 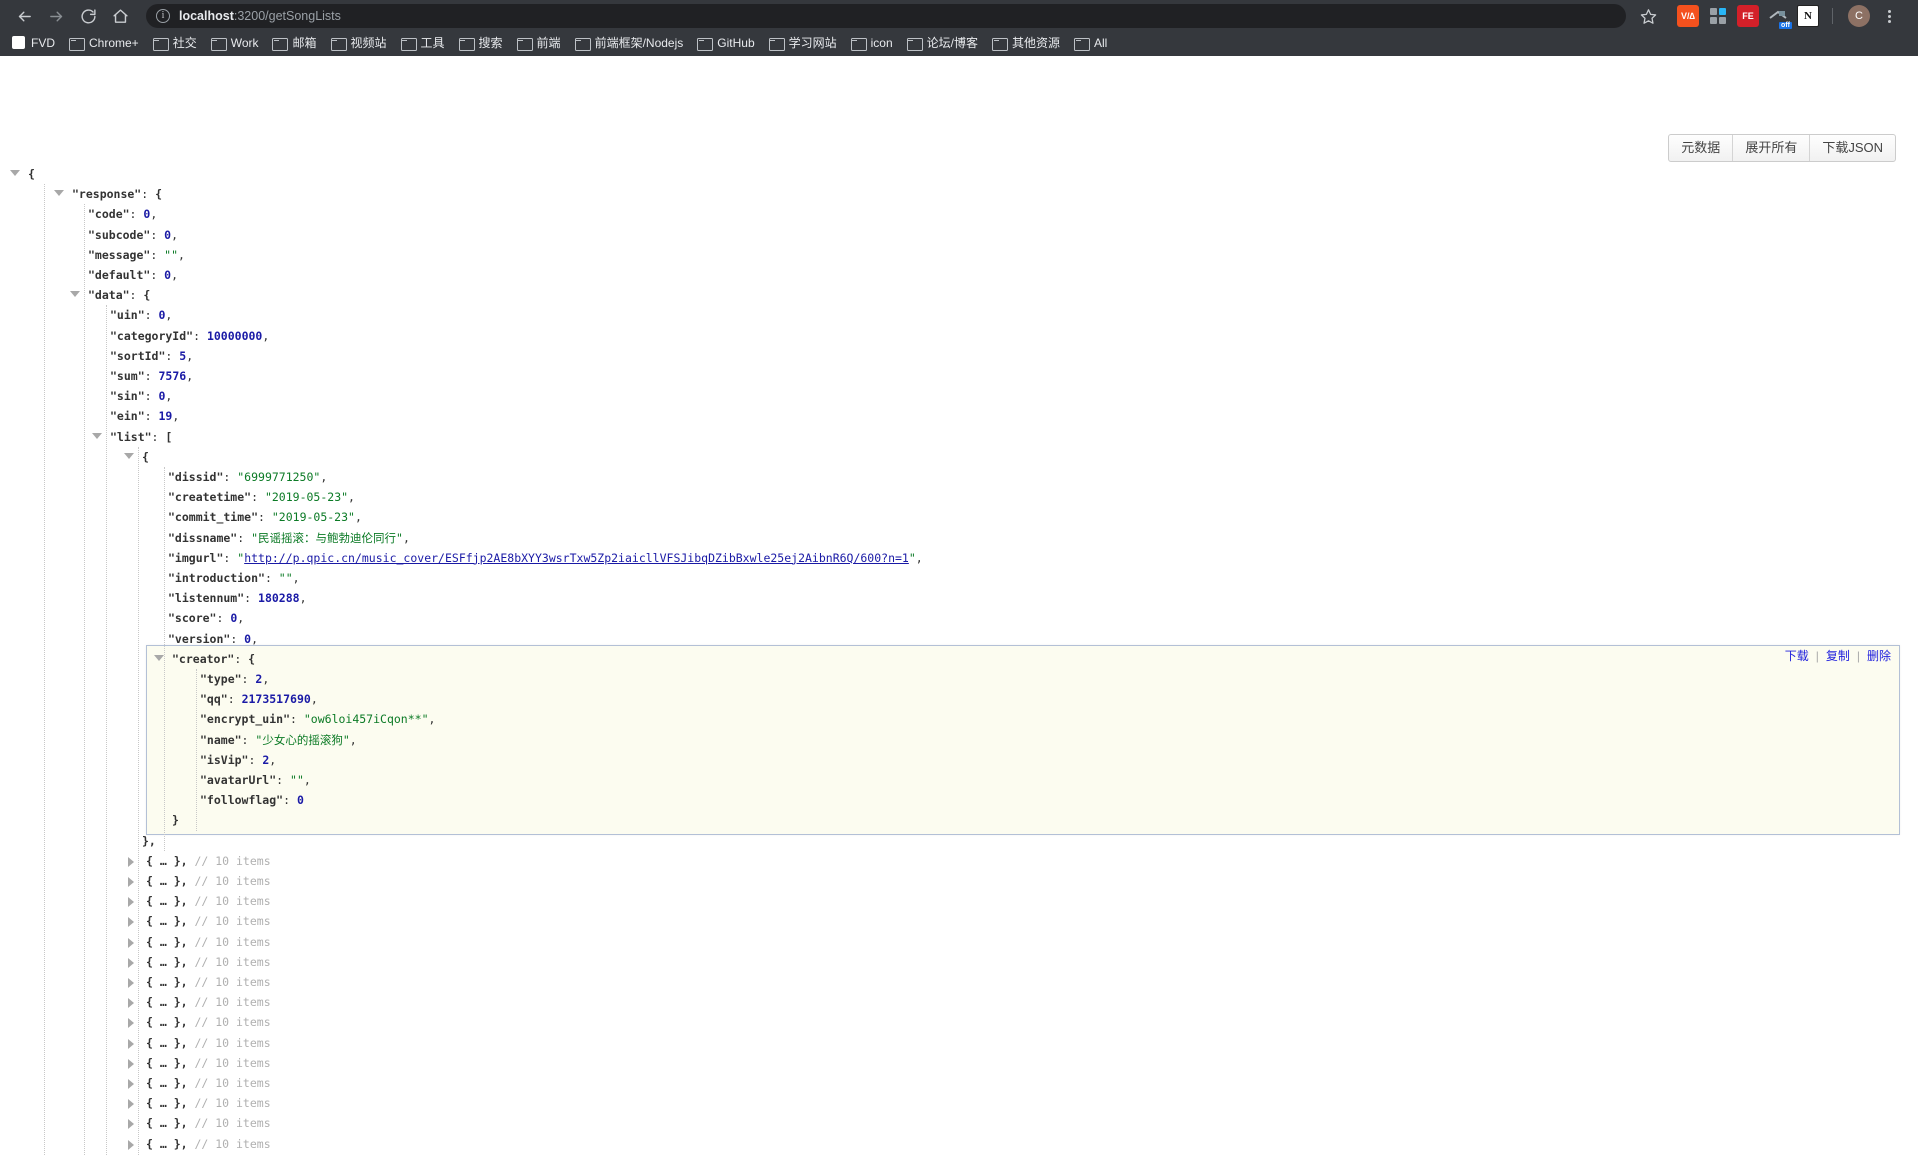 I want to click on chrome-menu-icon, so click(x=1889, y=16).